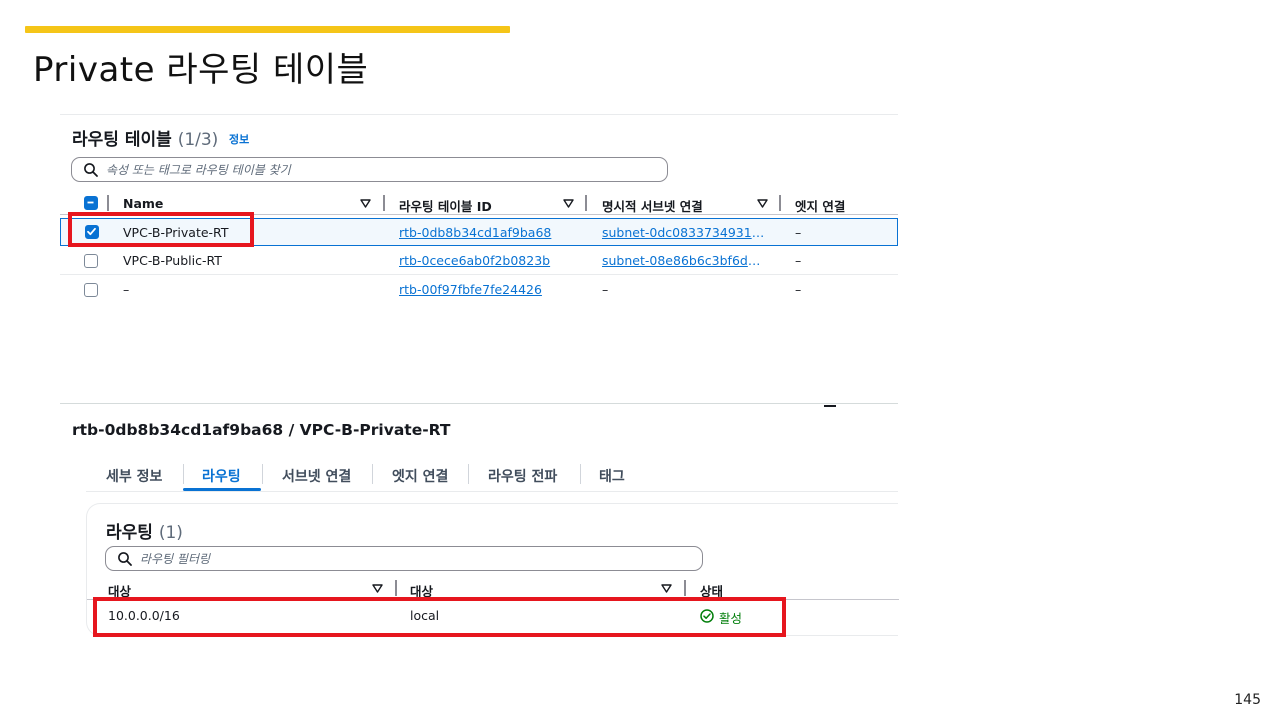 The image size is (1280, 720). Describe the element at coordinates (122, 140) in the screenshot. I see `route-tables-heading-label: 라우팅 테이블` at that location.